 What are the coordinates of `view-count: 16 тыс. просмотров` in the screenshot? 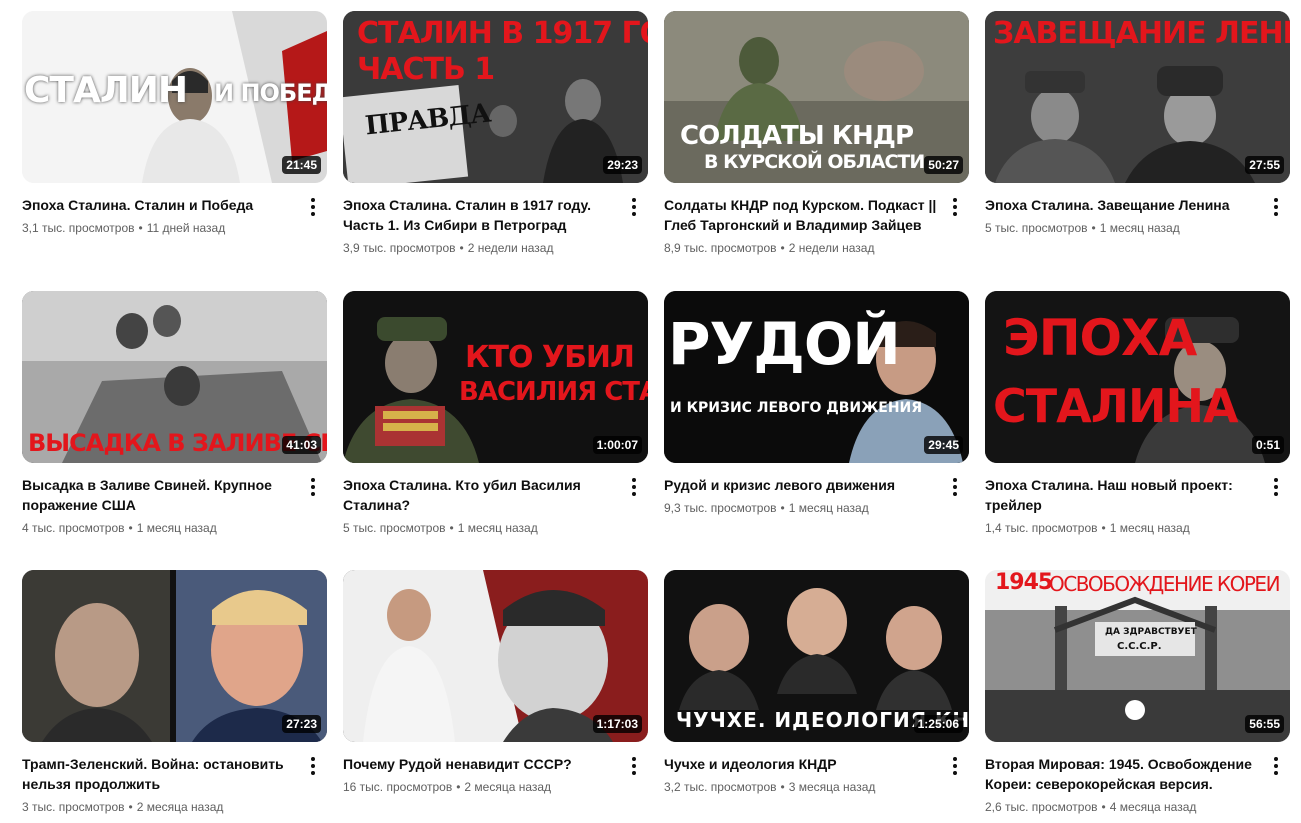 It's located at (398, 787).